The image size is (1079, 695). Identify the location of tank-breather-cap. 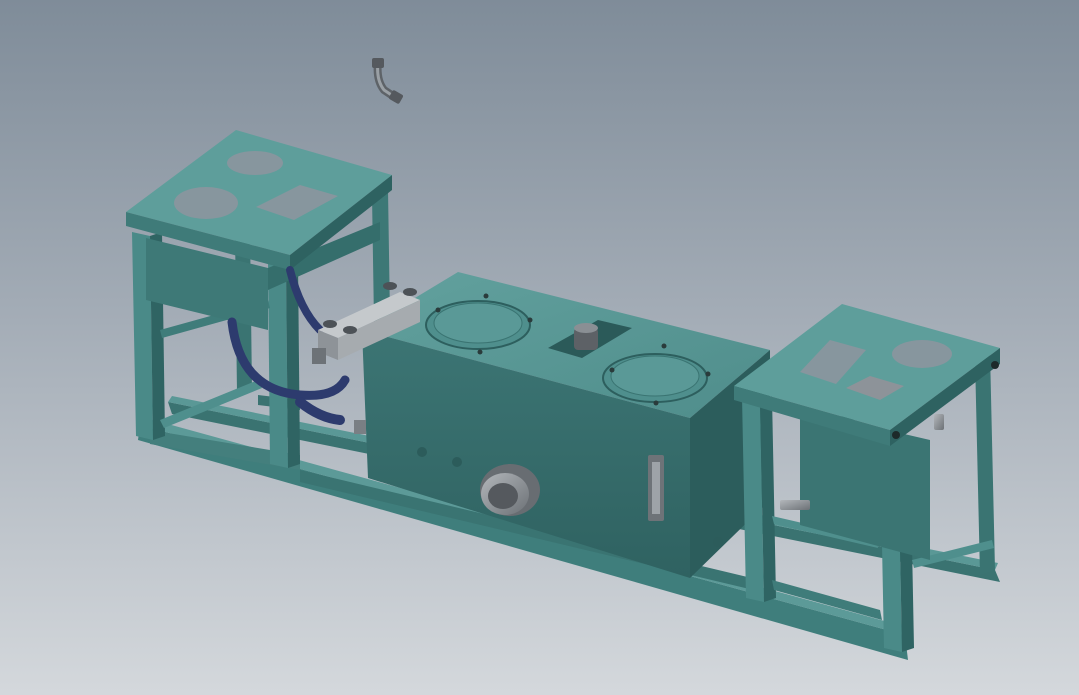
(586, 336).